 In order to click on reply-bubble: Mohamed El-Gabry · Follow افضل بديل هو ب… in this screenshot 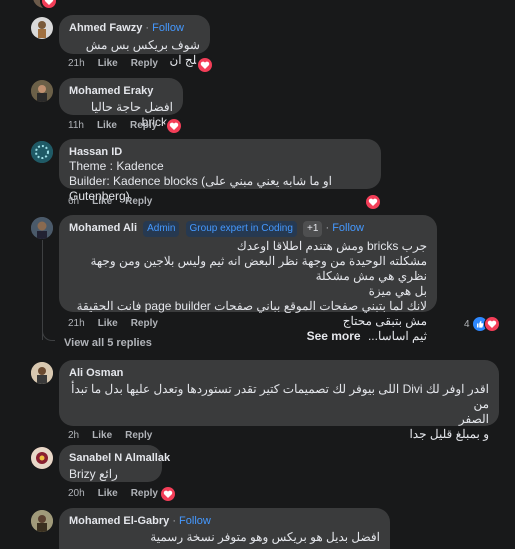, I will do `click(224, 528)`.